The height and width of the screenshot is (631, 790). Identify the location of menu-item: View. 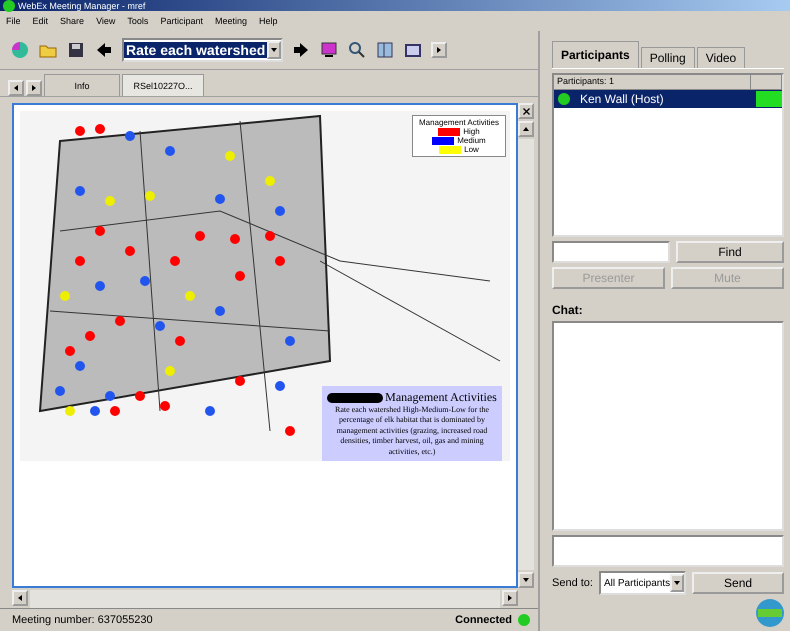
(106, 21).